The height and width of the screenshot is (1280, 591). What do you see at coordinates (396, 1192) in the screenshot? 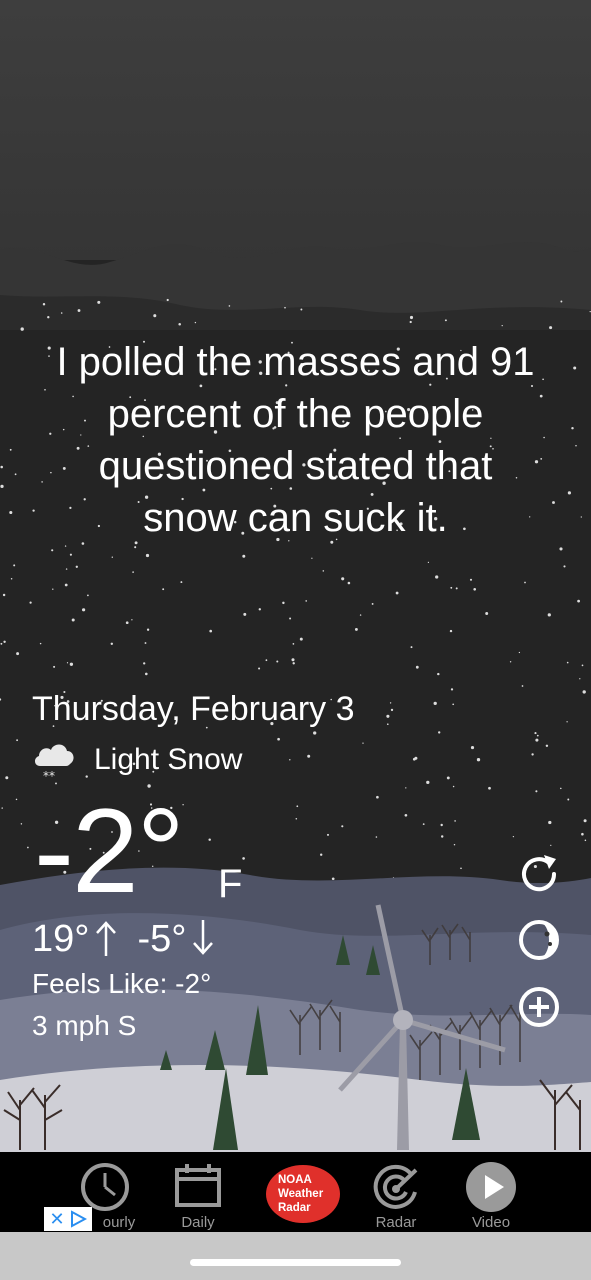
I see `tab-radar: Radar` at bounding box center [396, 1192].